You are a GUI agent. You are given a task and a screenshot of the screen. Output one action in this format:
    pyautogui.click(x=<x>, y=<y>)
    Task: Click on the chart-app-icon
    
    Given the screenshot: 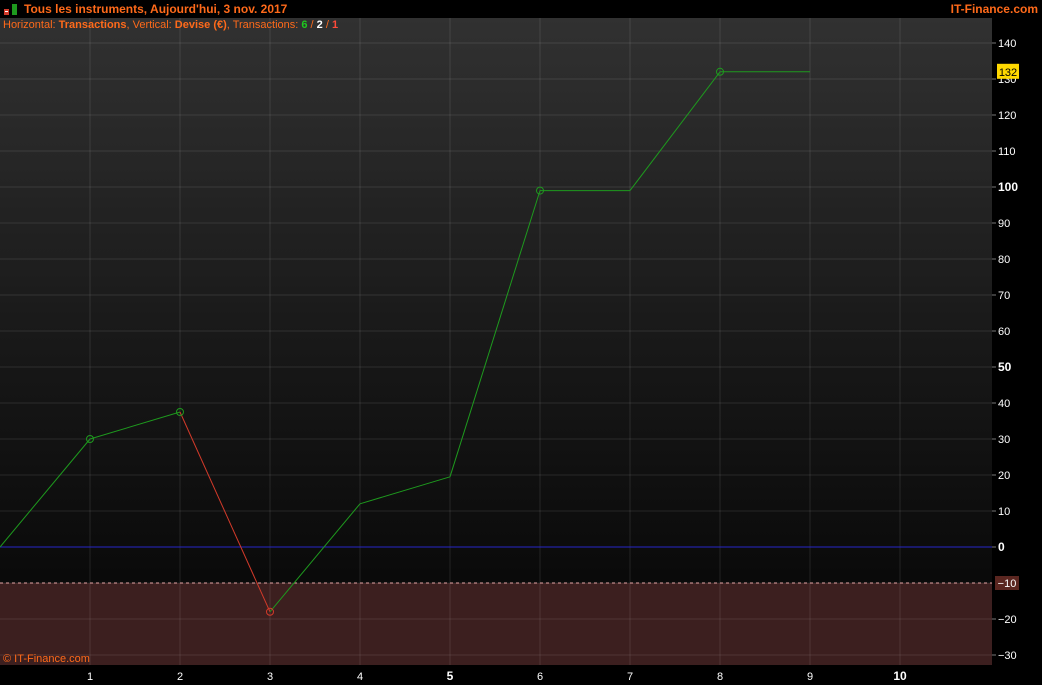 What is the action you would take?
    pyautogui.click(x=10, y=9)
    